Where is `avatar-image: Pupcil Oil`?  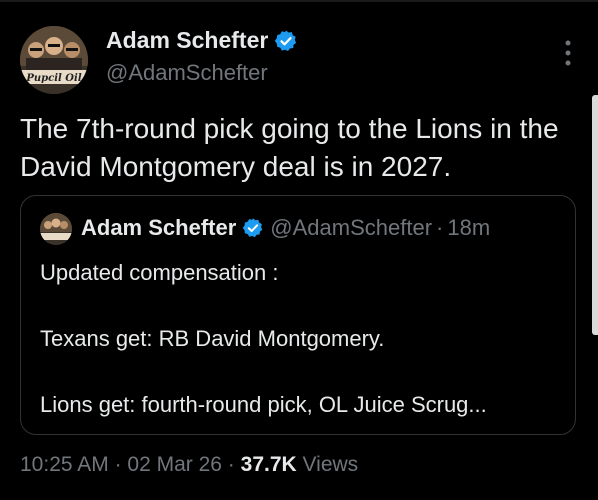 avatar-image: Pupcil Oil is located at coordinates (54, 60).